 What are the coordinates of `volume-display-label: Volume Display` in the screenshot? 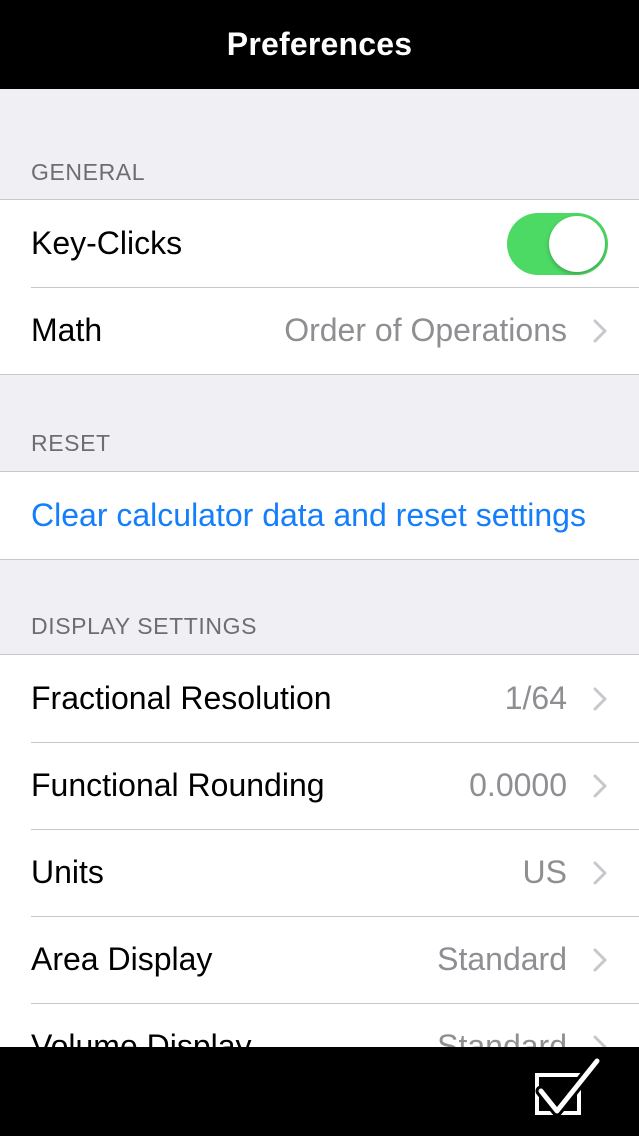 It's located at (141, 1037).